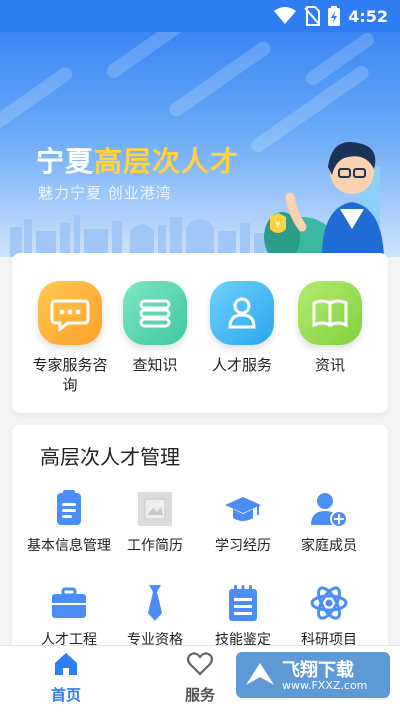 The height and width of the screenshot is (712, 400). What do you see at coordinates (155, 603) in the screenshot?
I see `tie-icon` at bounding box center [155, 603].